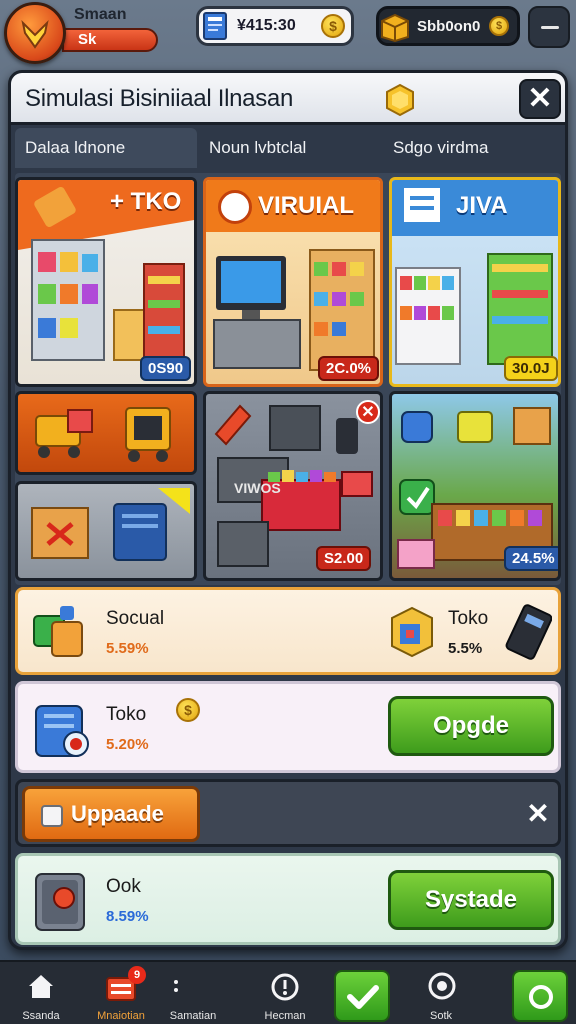  I want to click on card-price: 30.0J, so click(531, 368).